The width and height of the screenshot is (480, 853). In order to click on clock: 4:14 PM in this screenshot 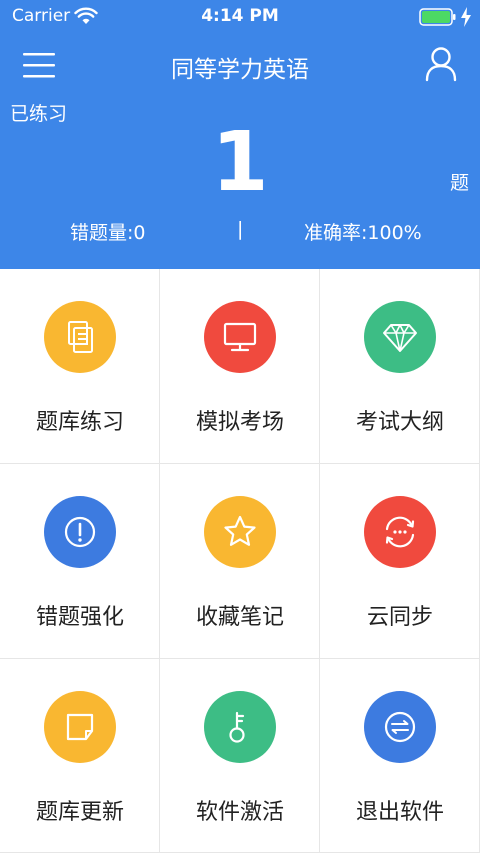, I will do `click(240, 16)`.